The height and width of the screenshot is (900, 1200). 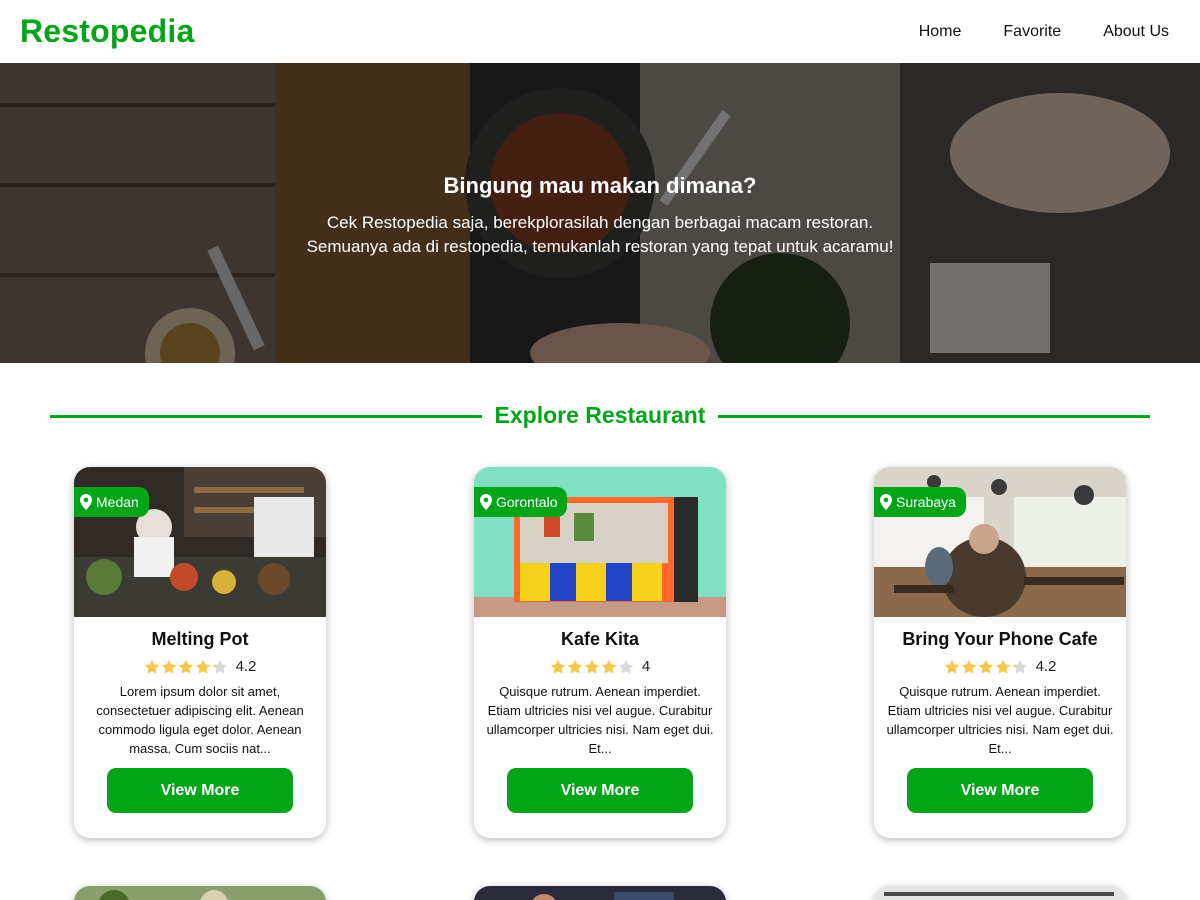 What do you see at coordinates (107, 31) in the screenshot?
I see `brand-logo: Restopedia` at bounding box center [107, 31].